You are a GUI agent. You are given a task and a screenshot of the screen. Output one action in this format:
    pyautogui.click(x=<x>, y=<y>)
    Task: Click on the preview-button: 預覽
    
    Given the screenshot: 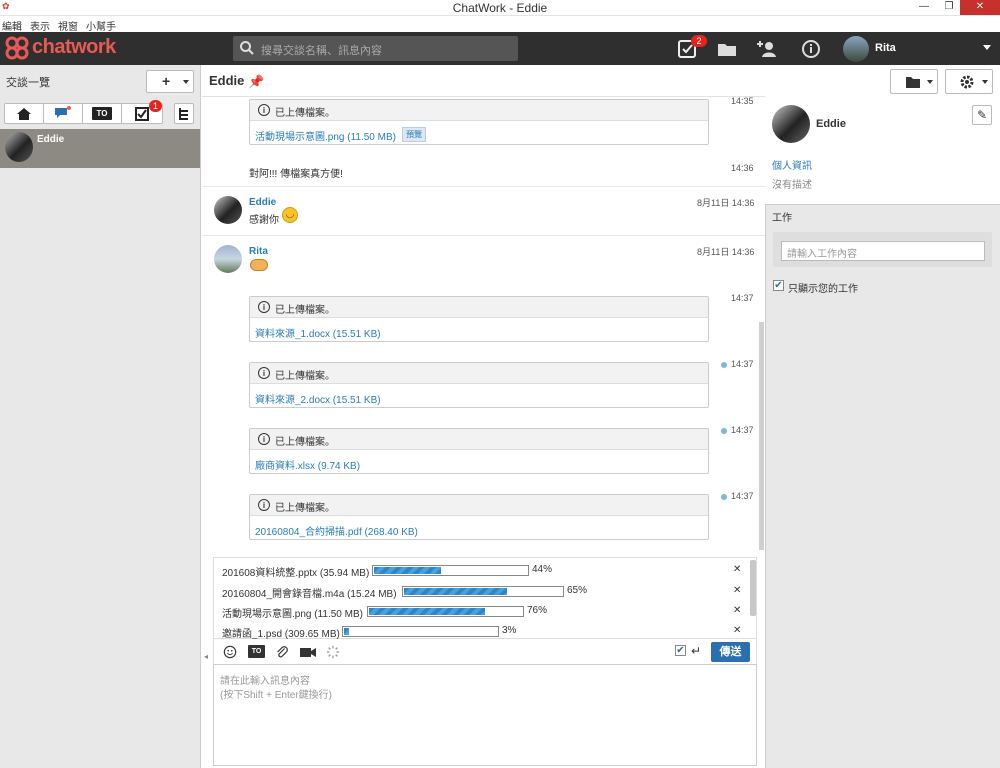 What is the action you would take?
    pyautogui.click(x=414, y=134)
    